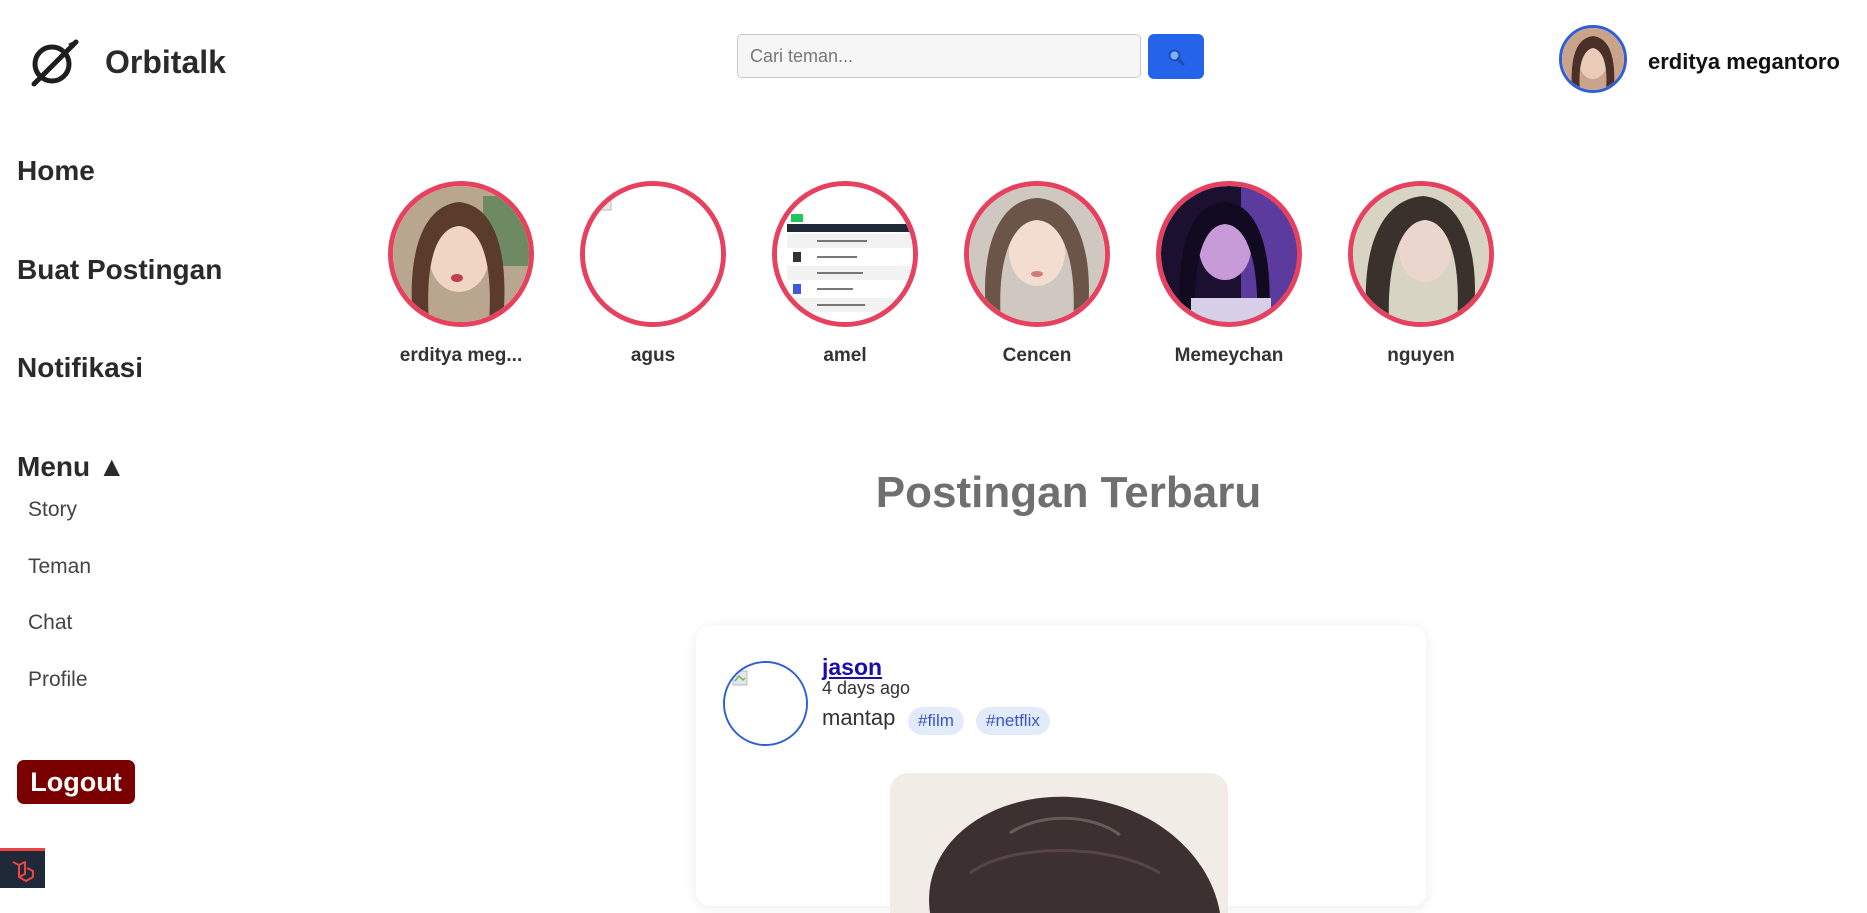 This screenshot has height=913, width=1867. I want to click on sidebar-item-story: Story, so click(52, 510).